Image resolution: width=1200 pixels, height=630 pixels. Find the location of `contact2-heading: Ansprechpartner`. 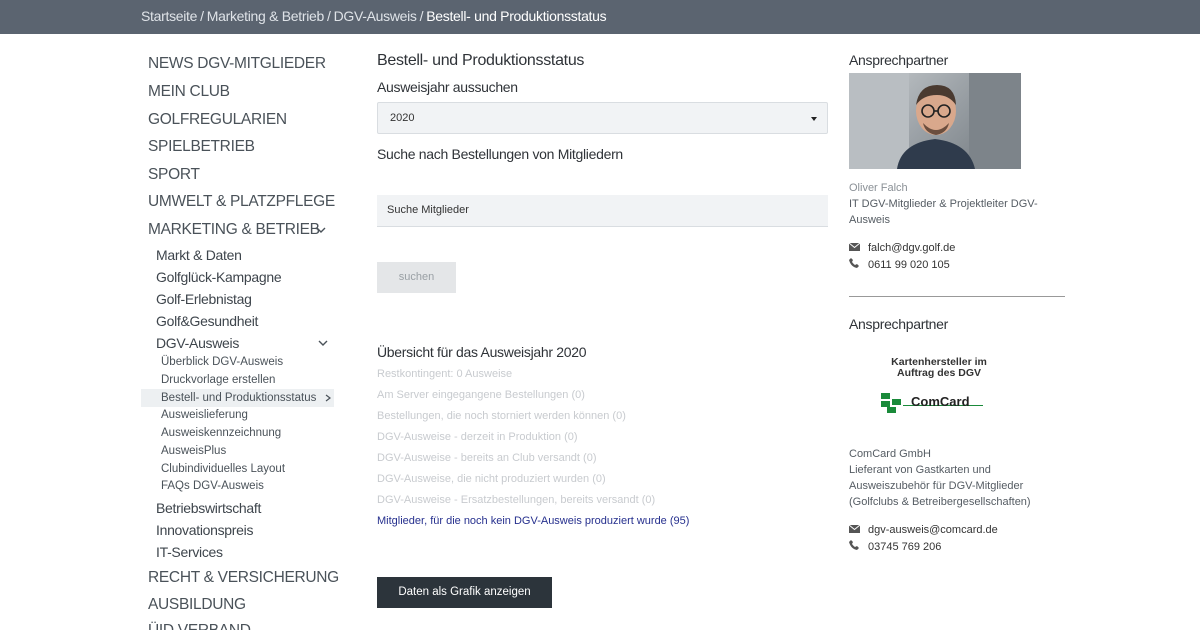

contact2-heading: Ansprechpartner is located at coordinates (899, 324).